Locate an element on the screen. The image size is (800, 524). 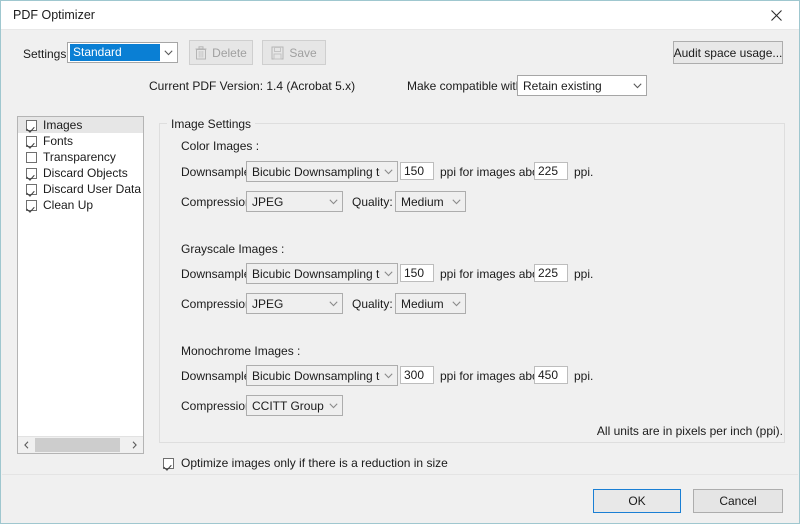
settings-dropdown: Standard is located at coordinates (122, 52).